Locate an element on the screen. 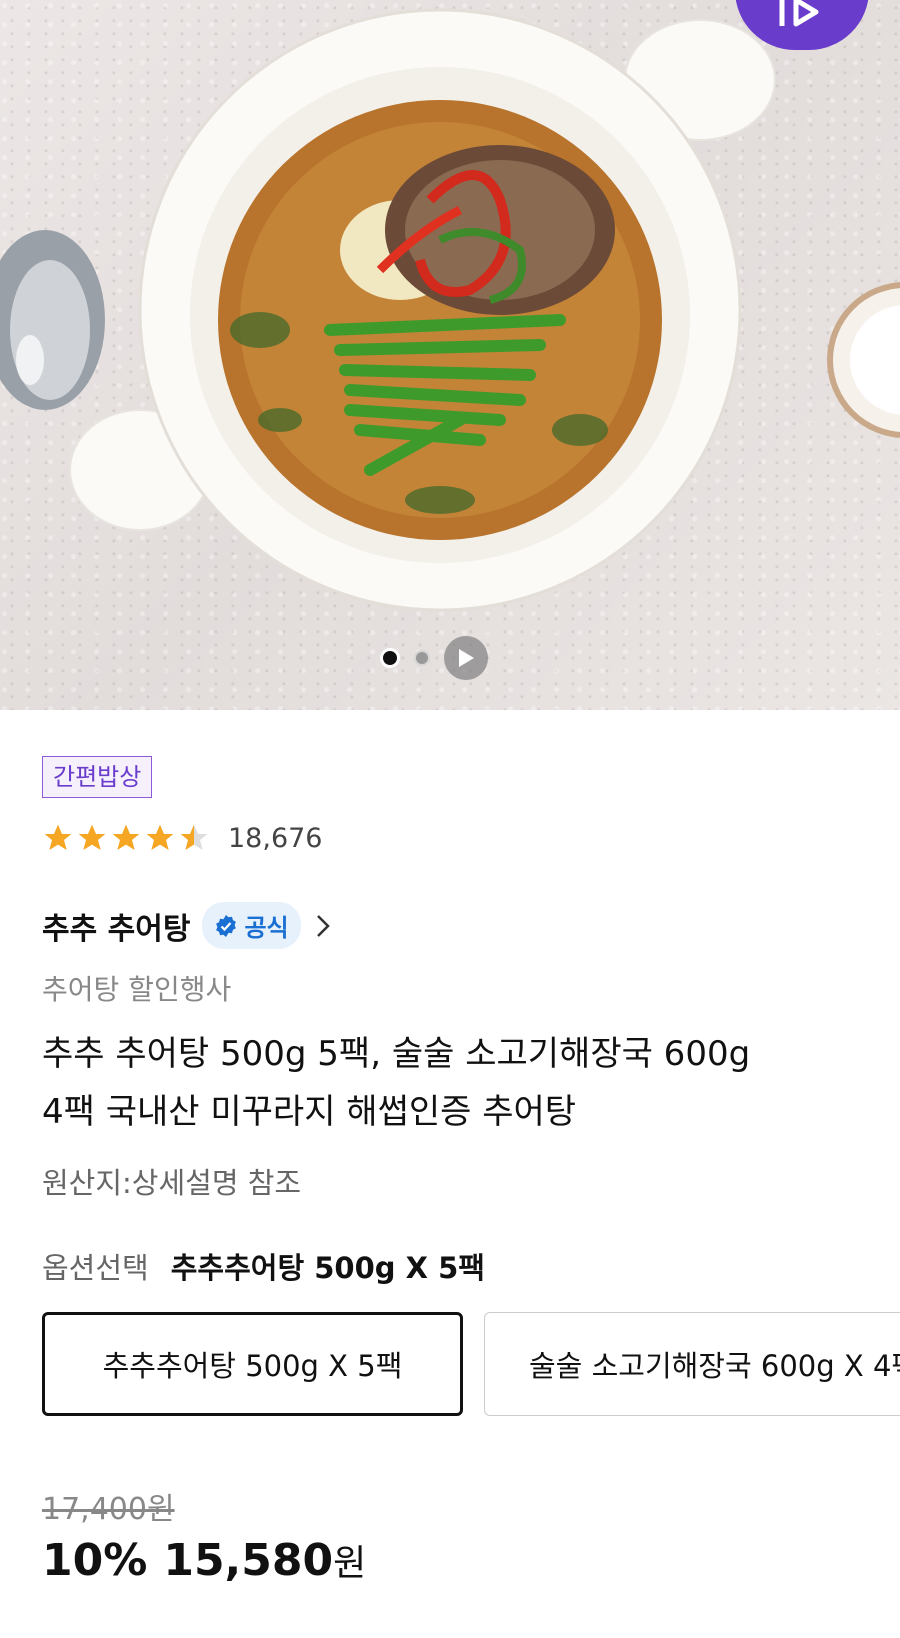 The height and width of the screenshot is (1638, 900). promo-text: 추어탕 할인행사 is located at coordinates (137, 989).